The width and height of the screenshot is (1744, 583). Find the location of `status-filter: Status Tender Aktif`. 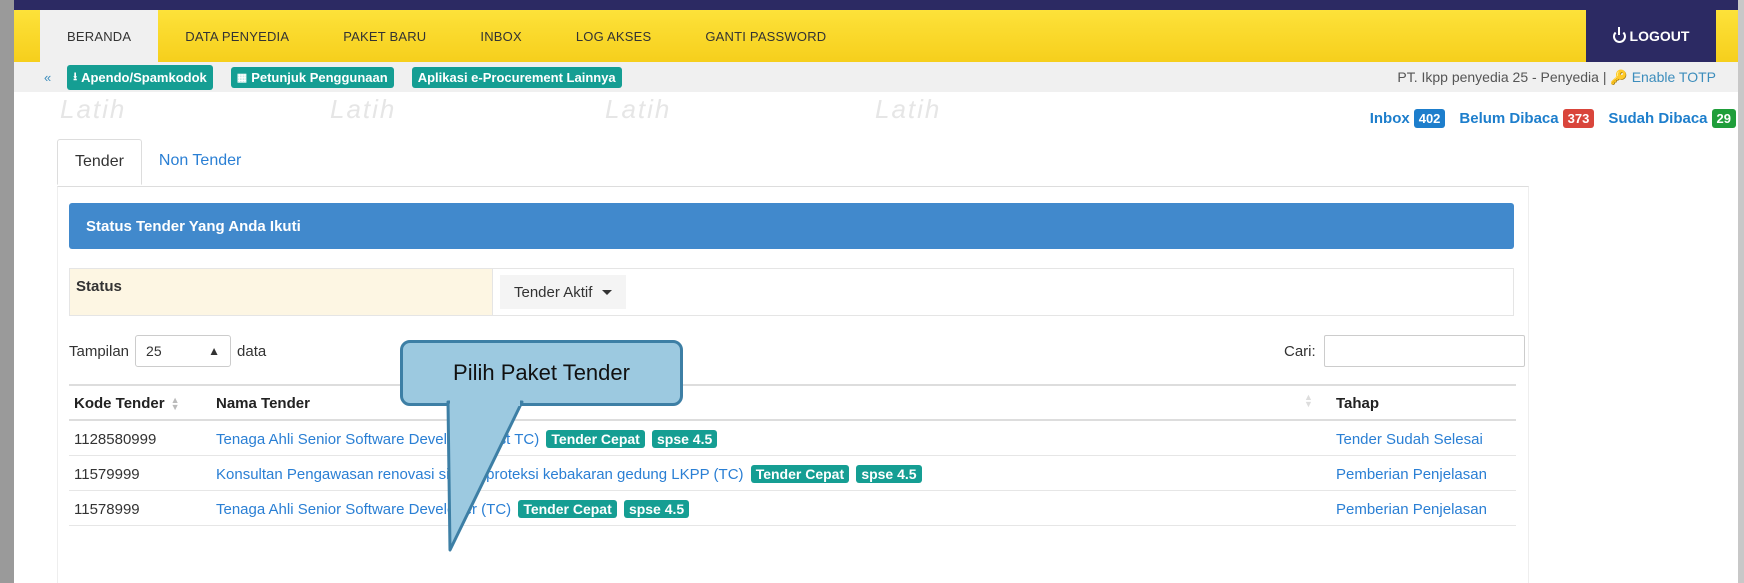

status-filter: Status Tender Aktif is located at coordinates (791, 292).